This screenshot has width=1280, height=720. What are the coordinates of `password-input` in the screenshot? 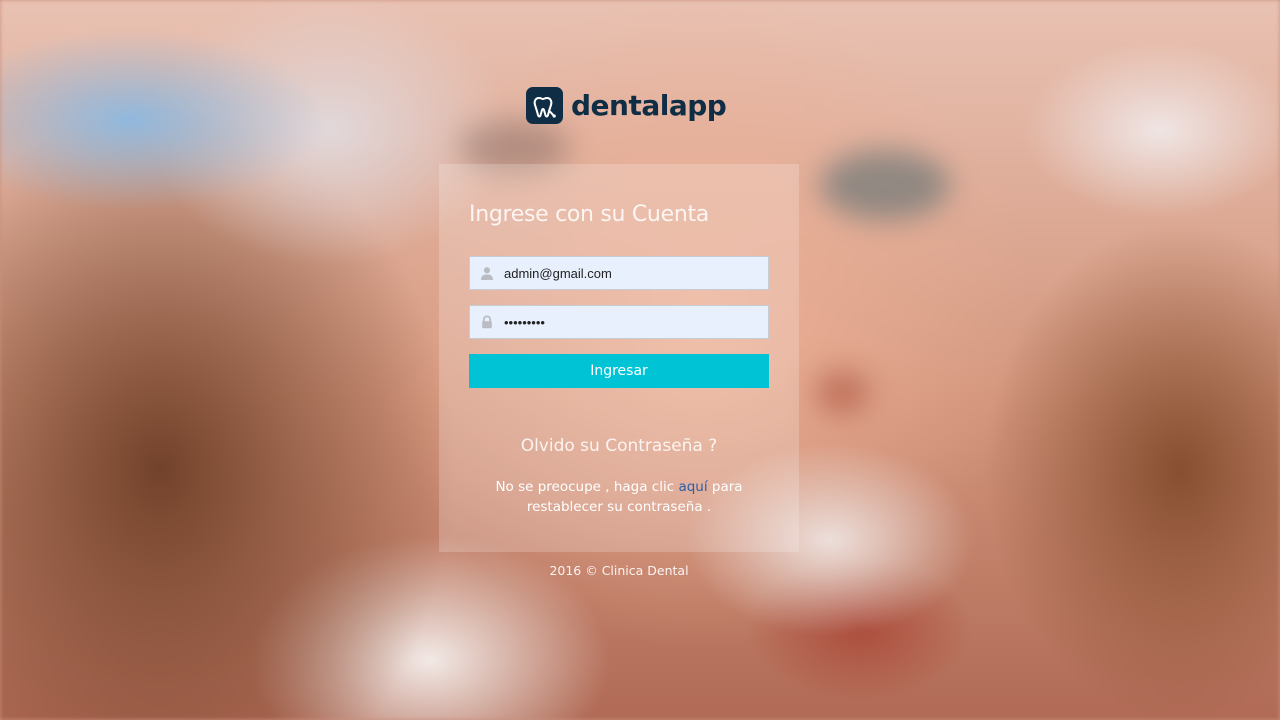 It's located at (629, 322).